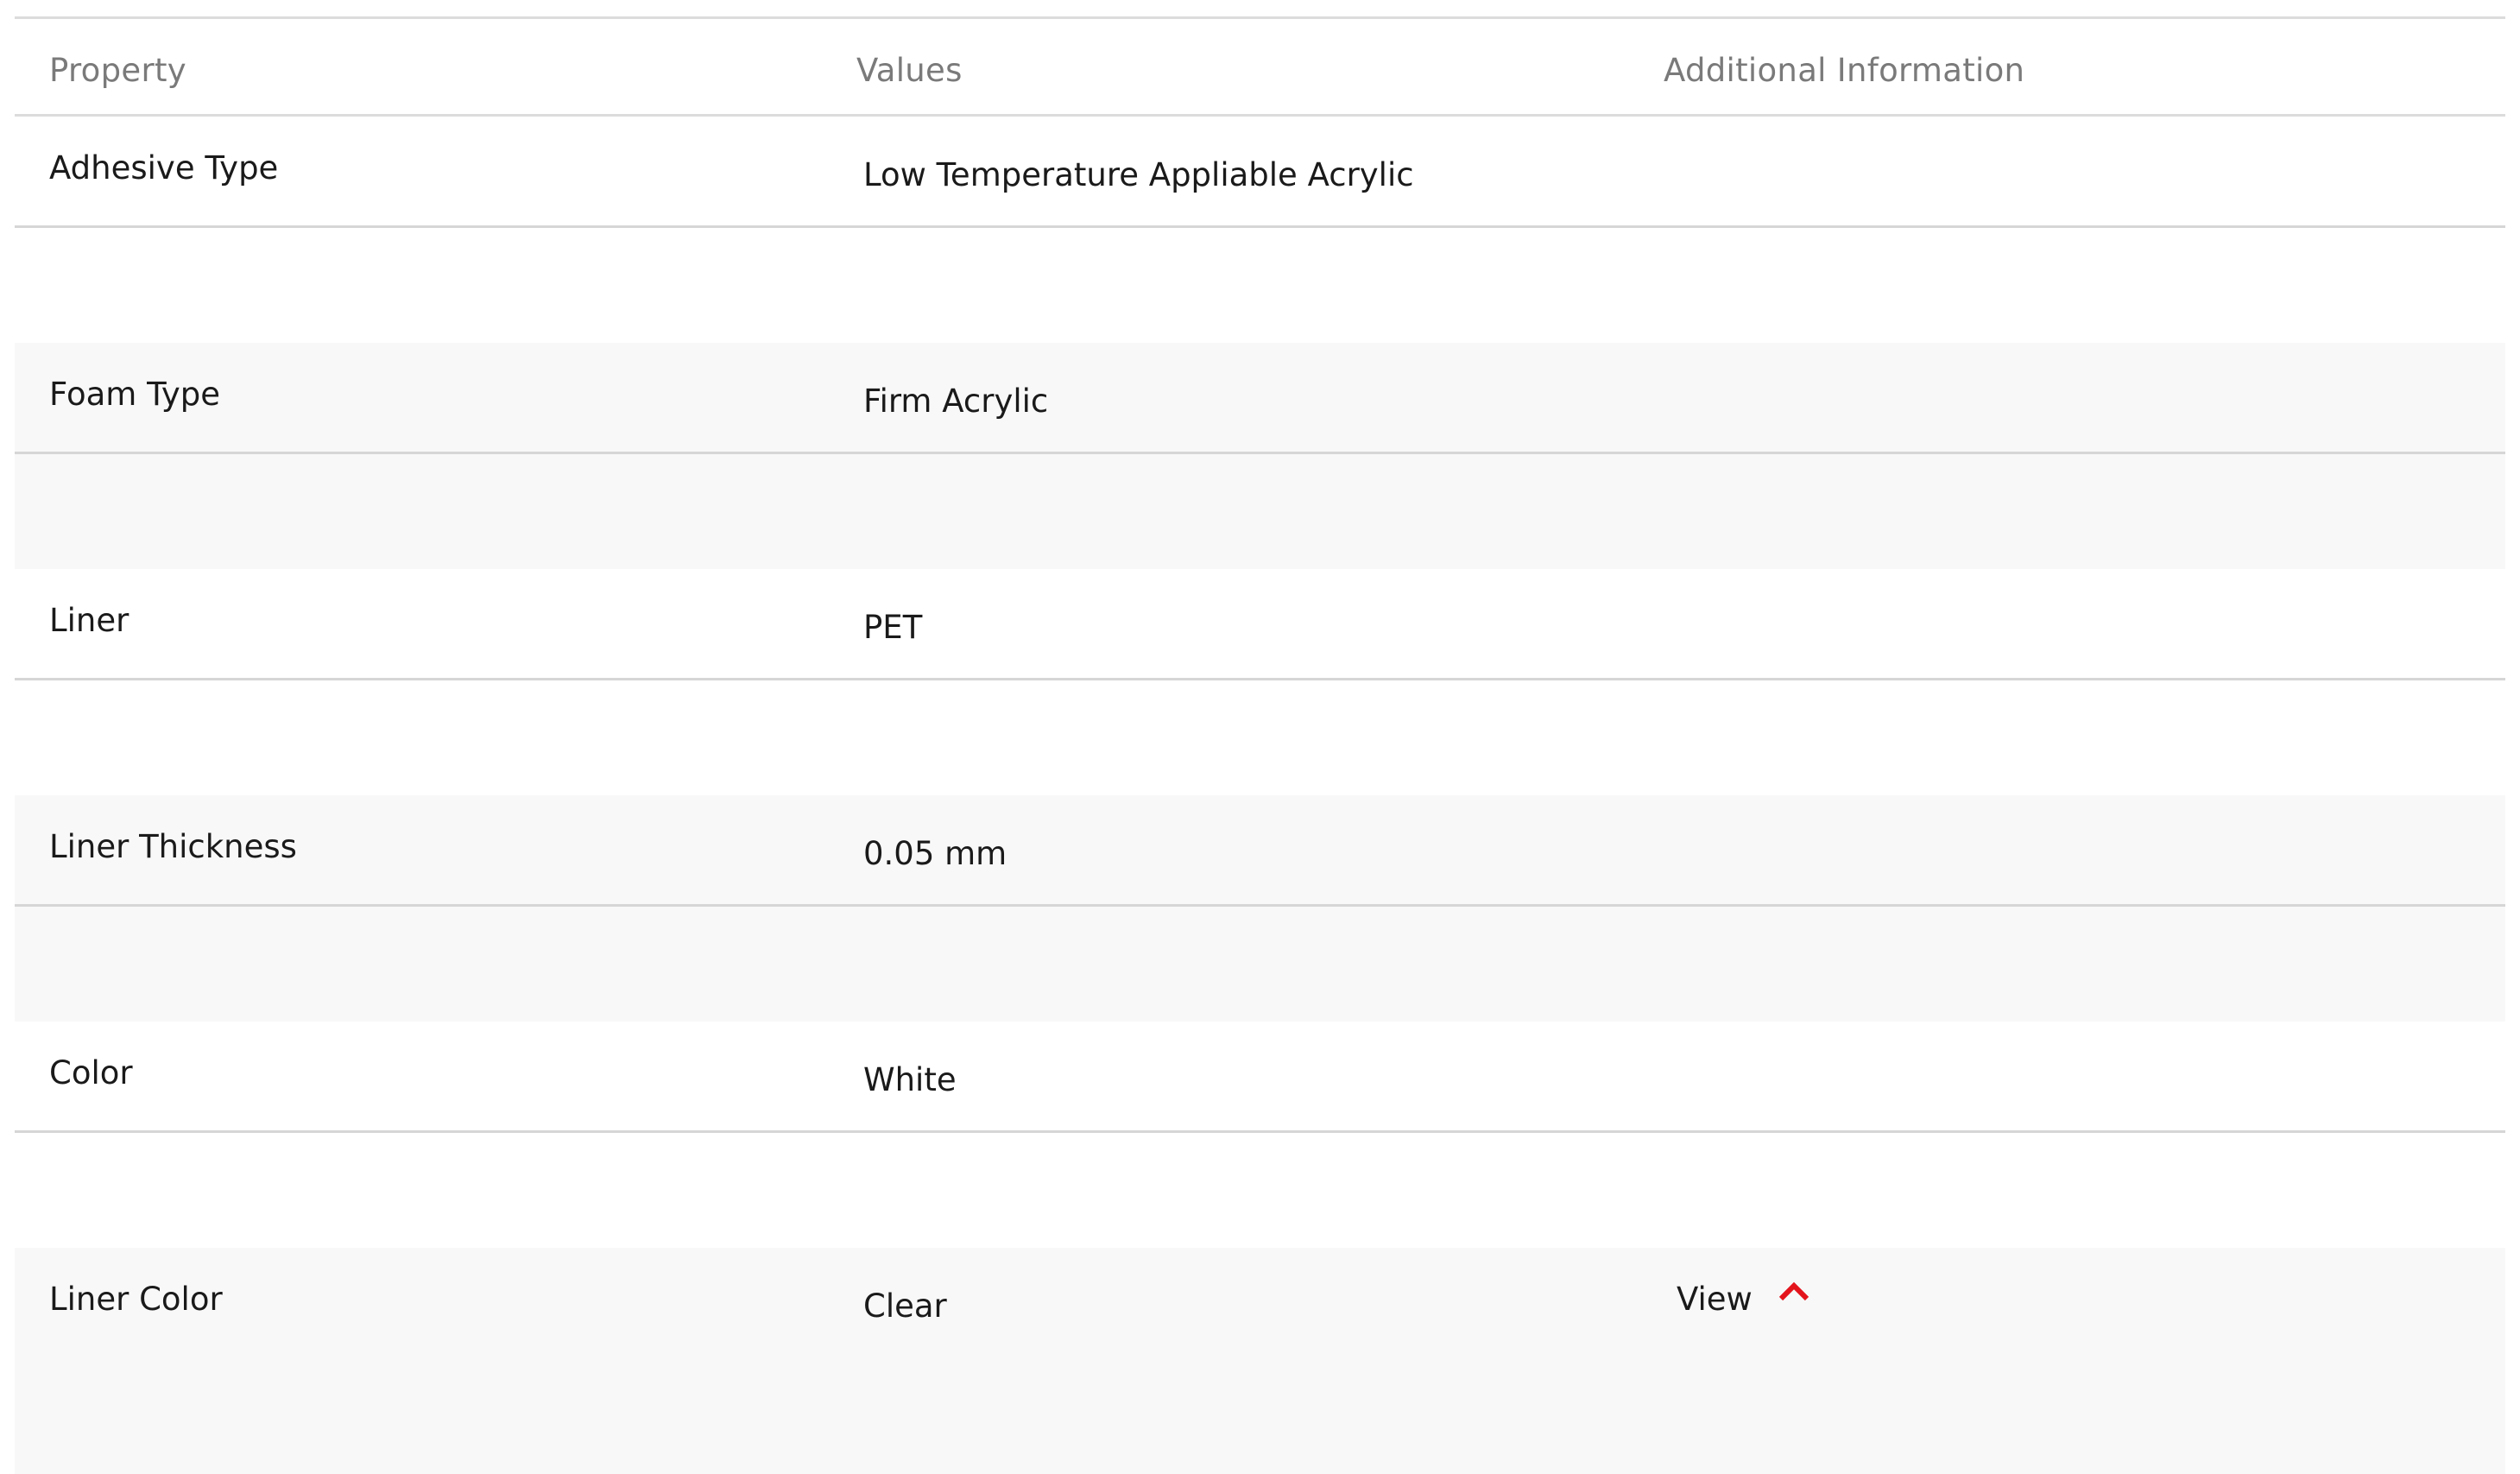  What do you see at coordinates (173, 846) in the screenshot?
I see `row-property: Liner Thickness` at bounding box center [173, 846].